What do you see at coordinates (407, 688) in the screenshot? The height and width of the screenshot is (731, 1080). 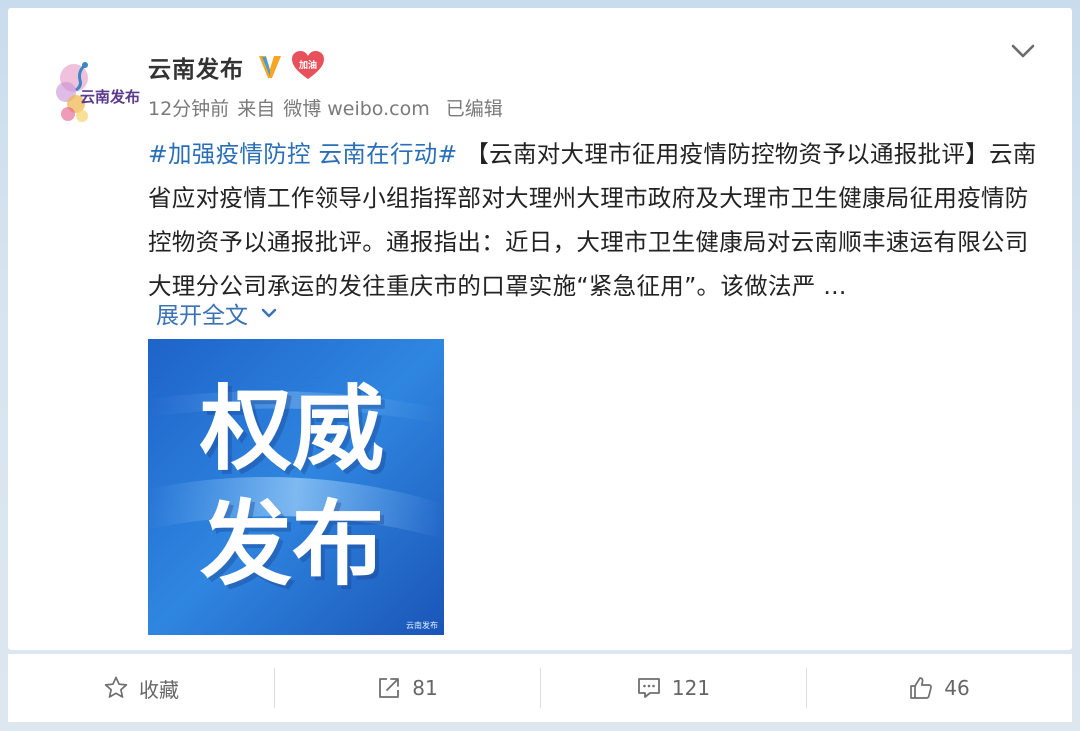 I see `repost-button: 81` at bounding box center [407, 688].